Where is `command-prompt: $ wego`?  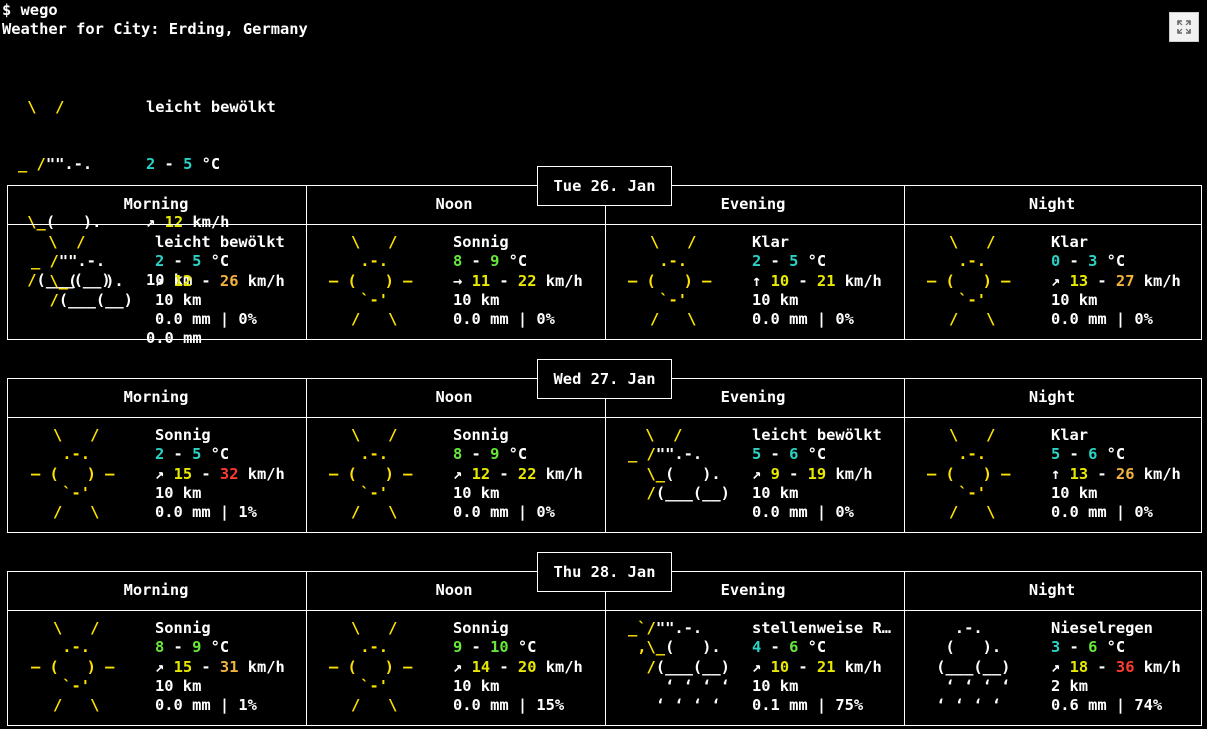
command-prompt: $ wego is located at coordinates (30, 10).